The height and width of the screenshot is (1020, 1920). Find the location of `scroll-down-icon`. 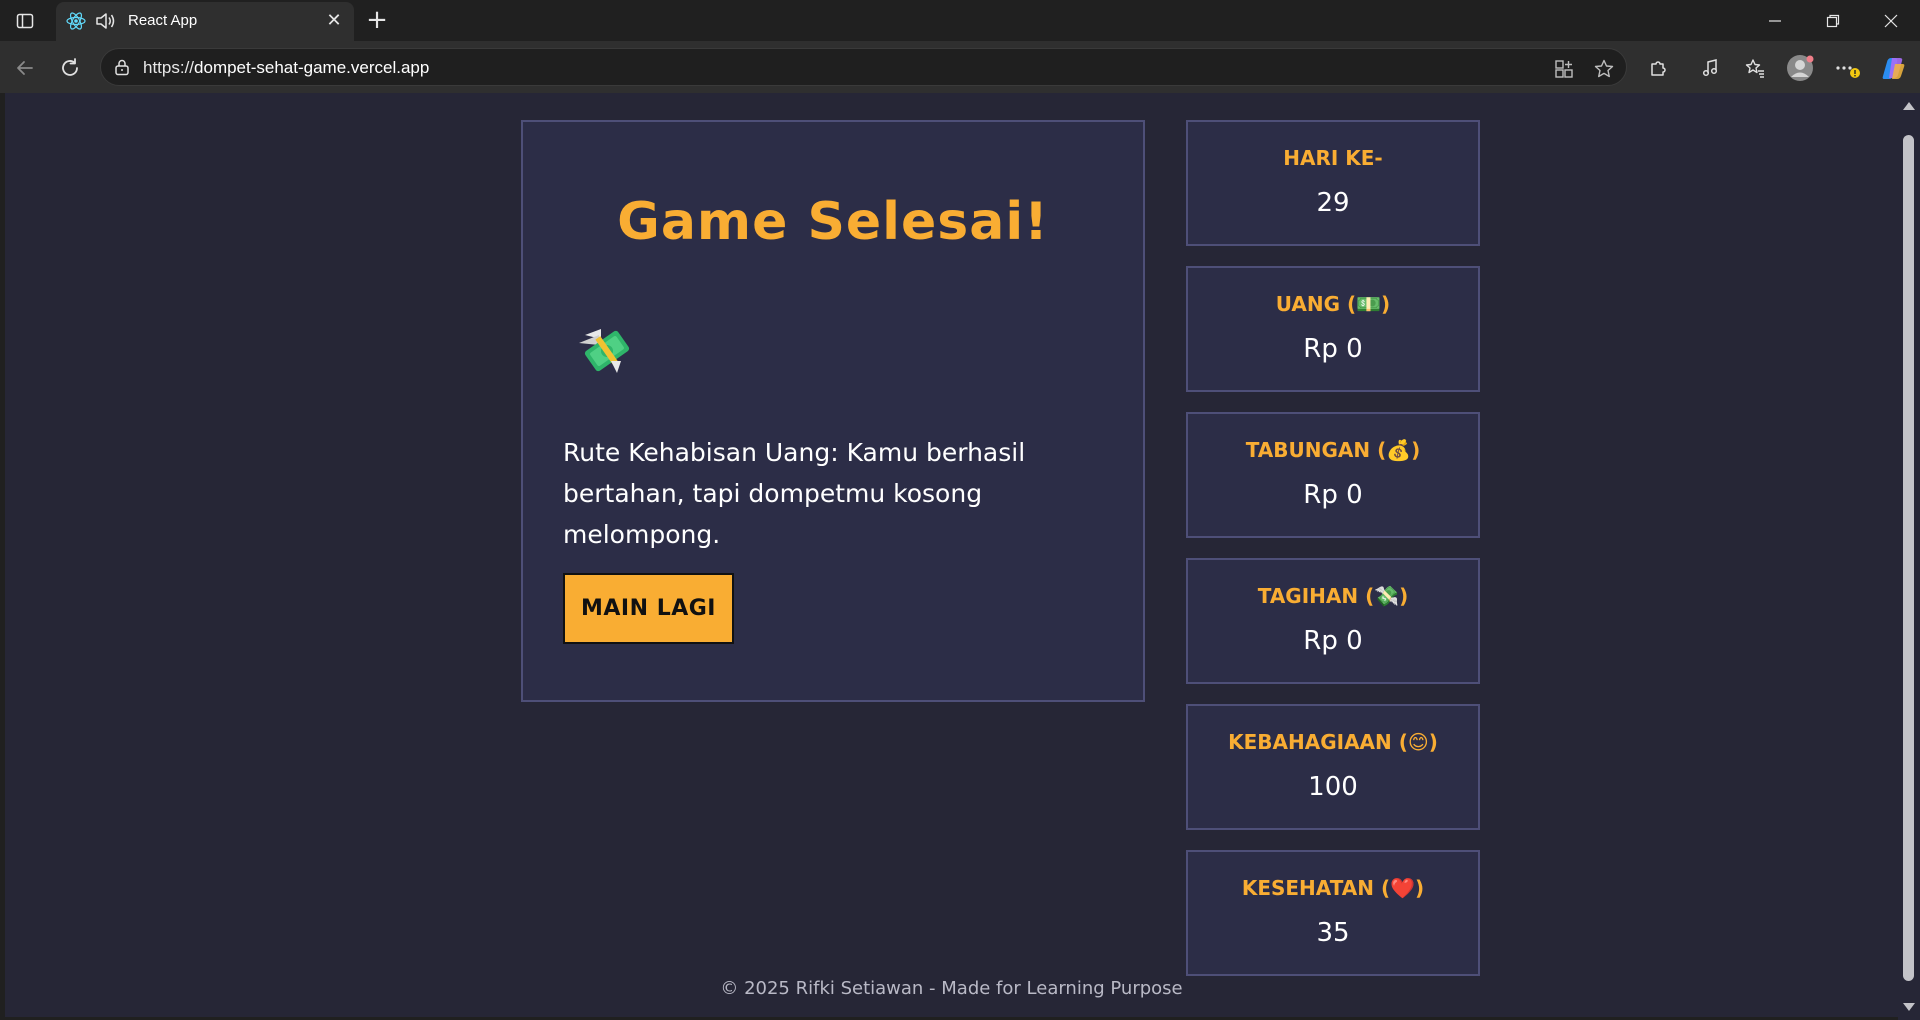

scroll-down-icon is located at coordinates (1909, 1007).